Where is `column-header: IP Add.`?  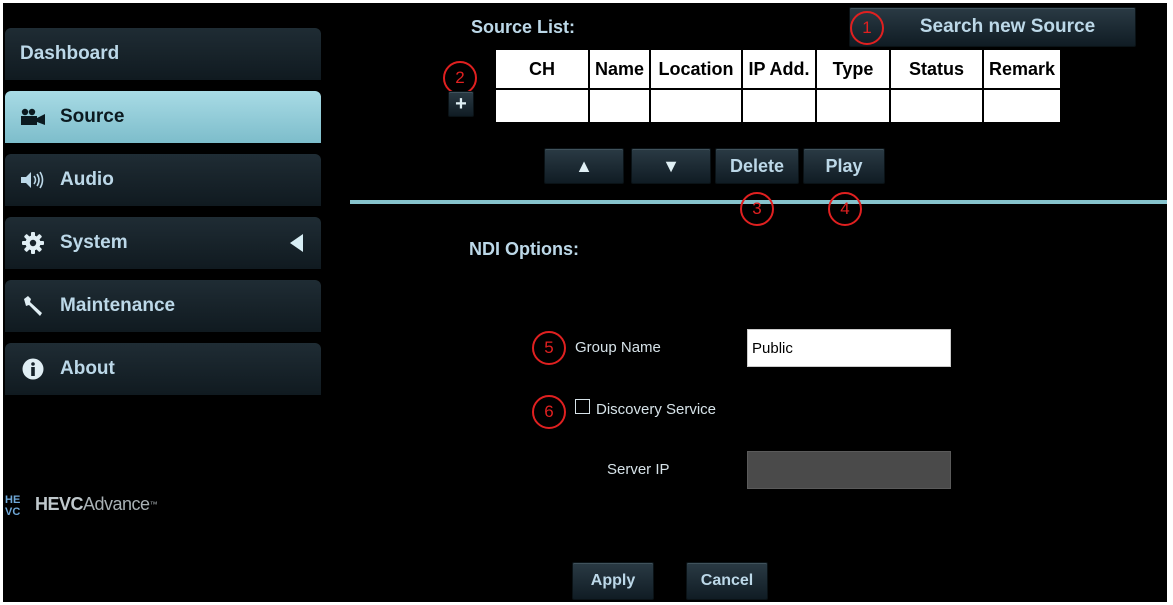 column-header: IP Add. is located at coordinates (779, 69).